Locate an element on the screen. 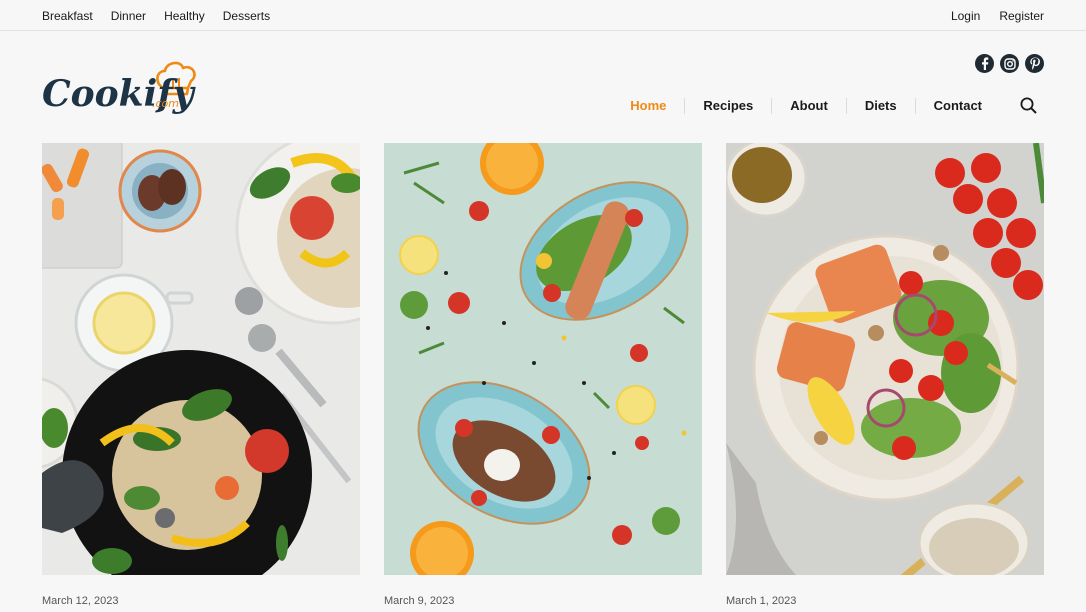 The width and height of the screenshot is (1086, 612). nav-diets: Diets is located at coordinates (880, 105).